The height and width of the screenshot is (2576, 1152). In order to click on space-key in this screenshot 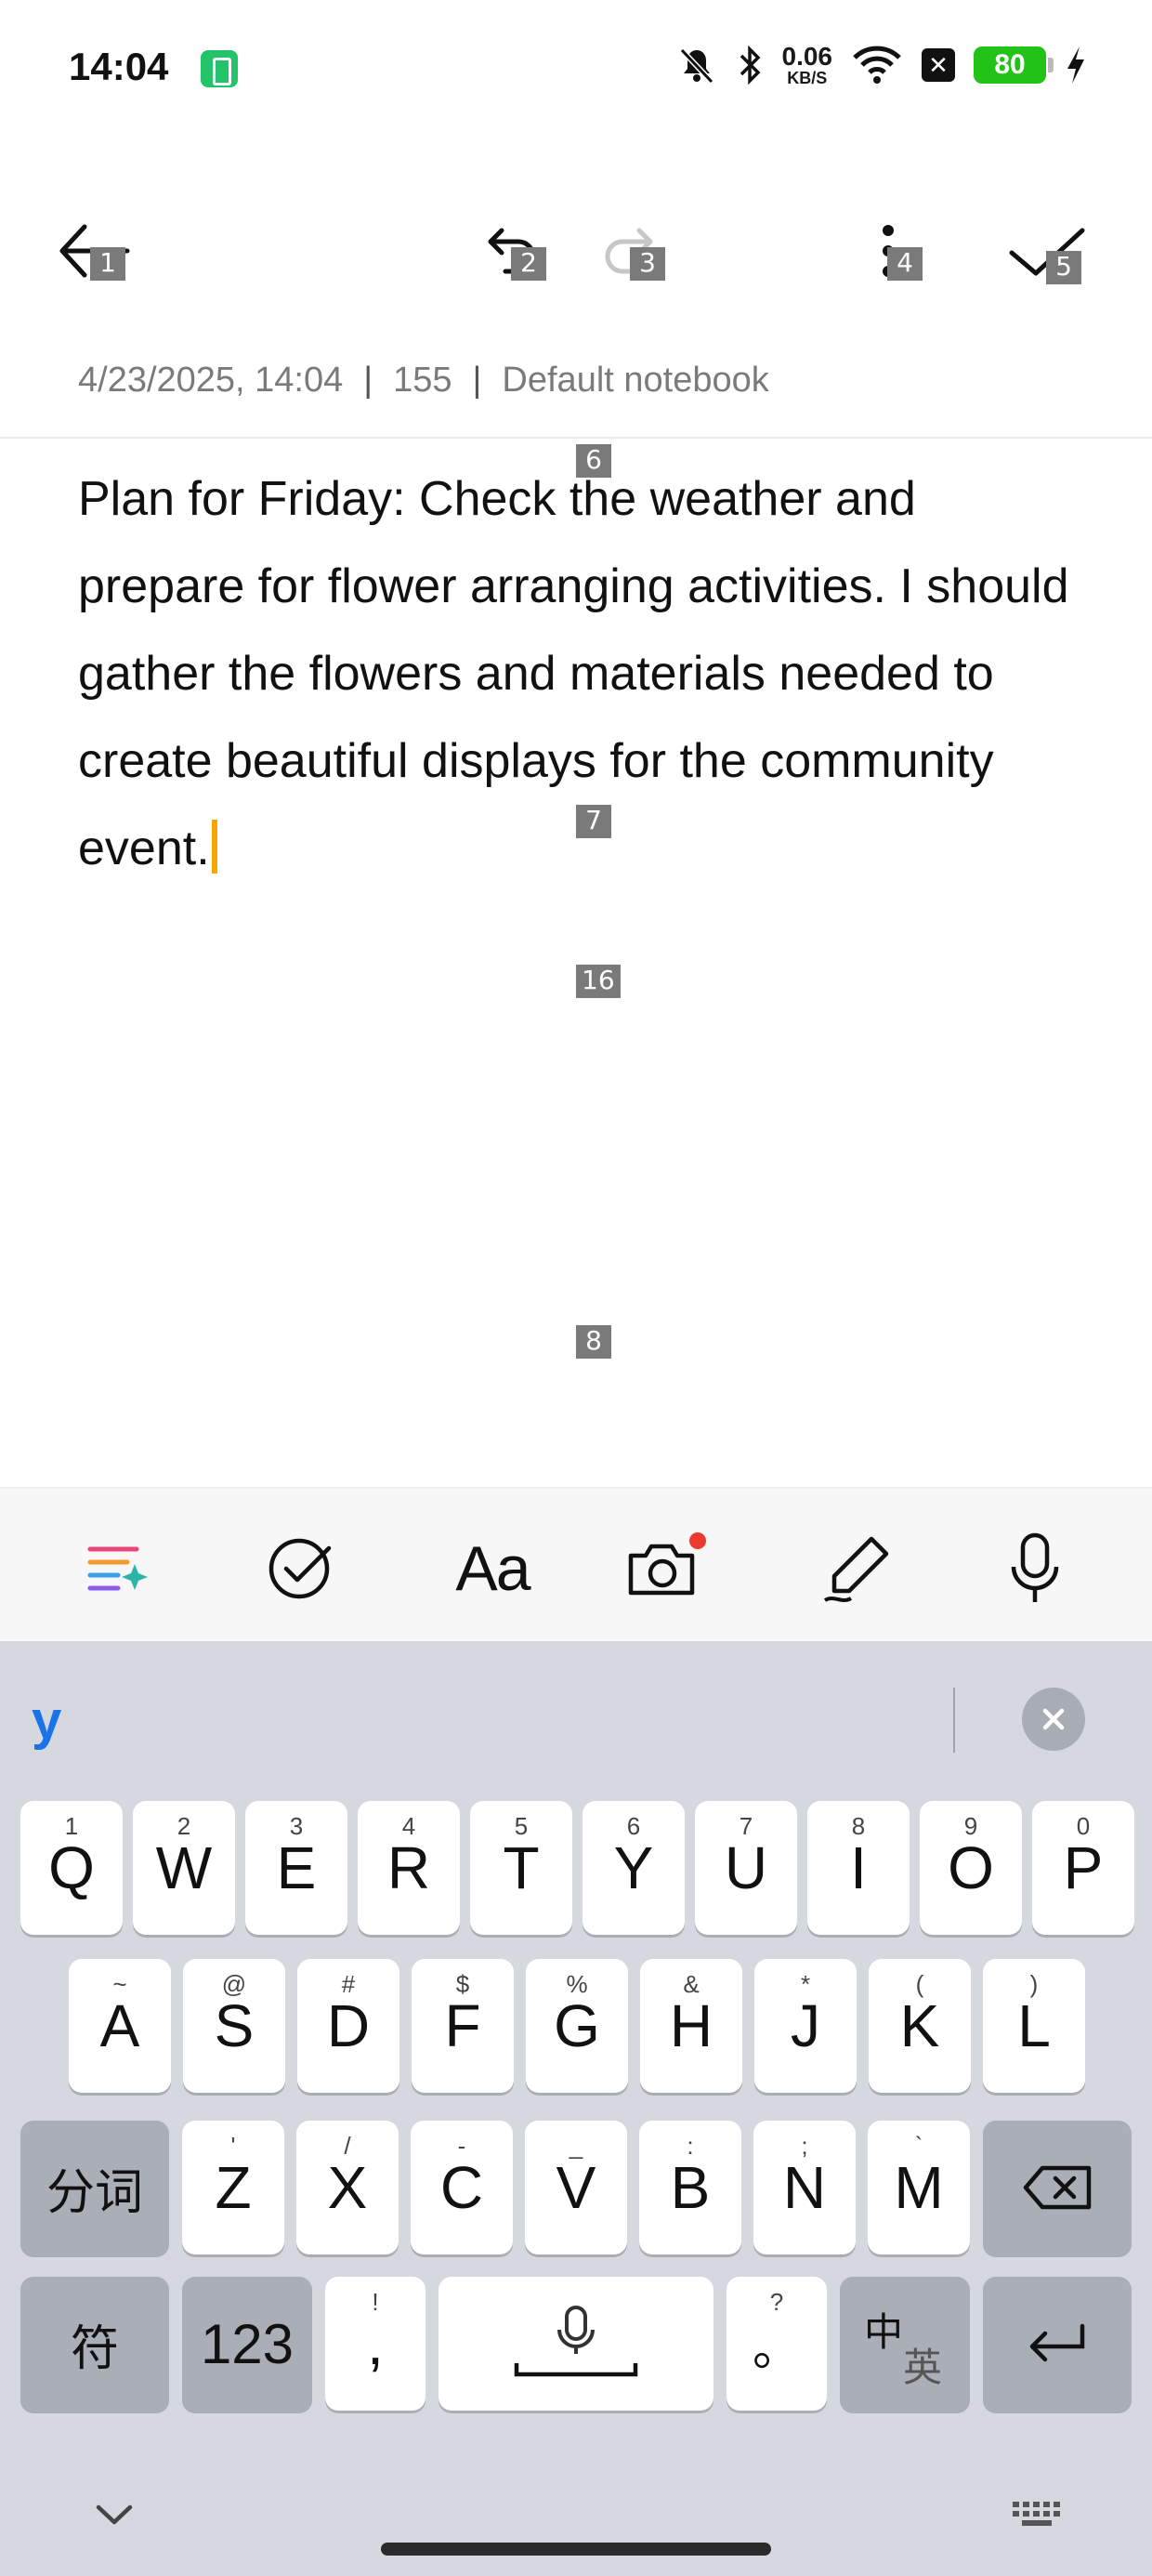, I will do `click(576, 2344)`.